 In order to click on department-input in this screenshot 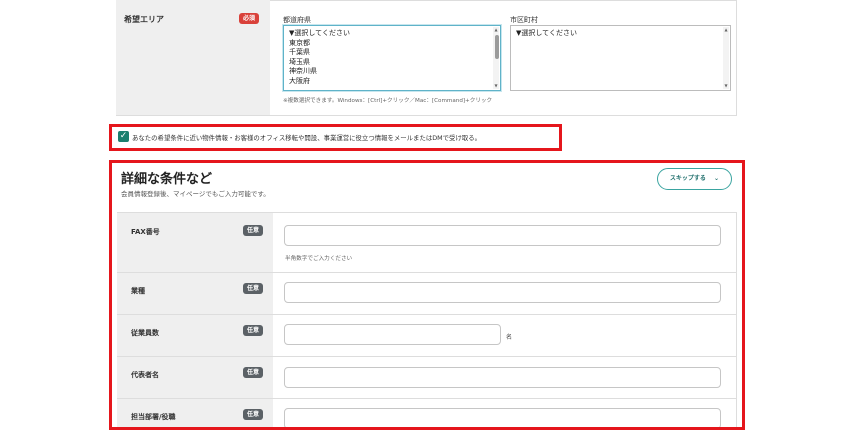, I will do `click(502, 417)`.